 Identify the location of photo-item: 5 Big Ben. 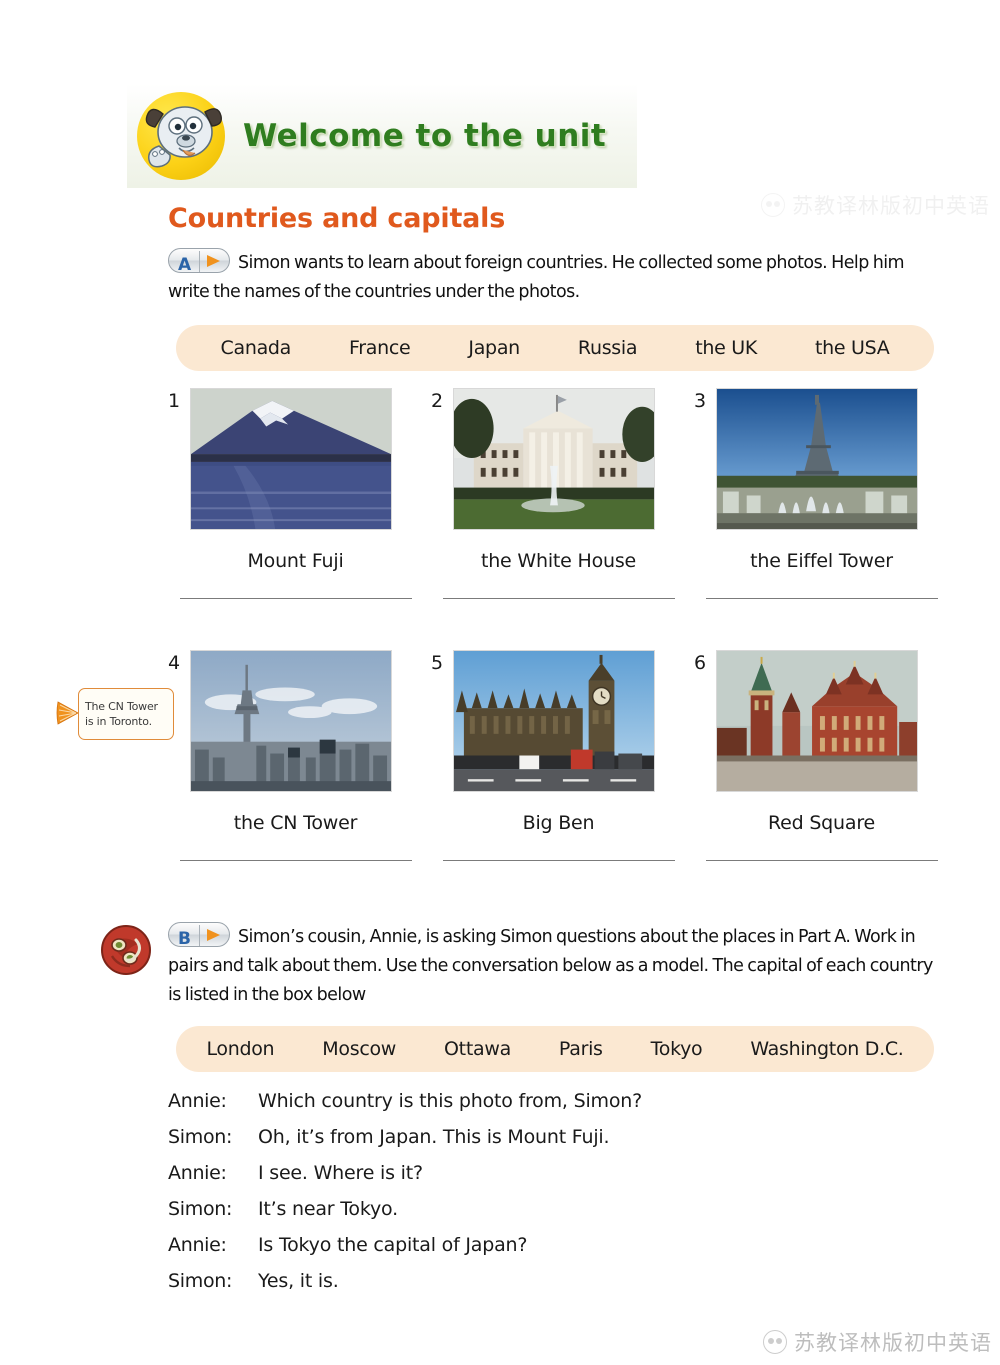
(562, 755).